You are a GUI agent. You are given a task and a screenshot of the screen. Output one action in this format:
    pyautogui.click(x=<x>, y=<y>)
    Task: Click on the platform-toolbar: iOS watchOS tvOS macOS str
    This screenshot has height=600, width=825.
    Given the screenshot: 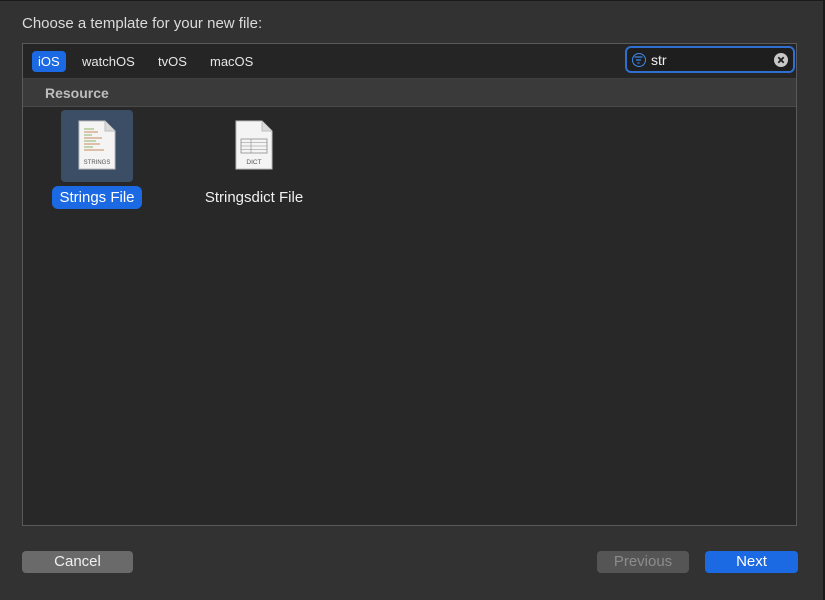 What is the action you would take?
    pyautogui.click(x=409, y=61)
    